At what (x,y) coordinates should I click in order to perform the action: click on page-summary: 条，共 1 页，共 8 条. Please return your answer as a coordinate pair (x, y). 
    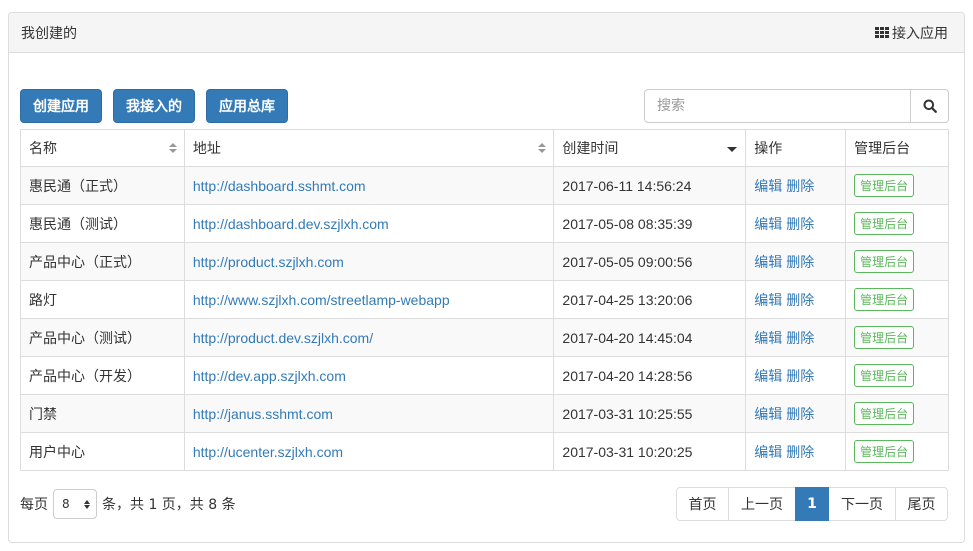
    Looking at the image, I should click on (169, 505).